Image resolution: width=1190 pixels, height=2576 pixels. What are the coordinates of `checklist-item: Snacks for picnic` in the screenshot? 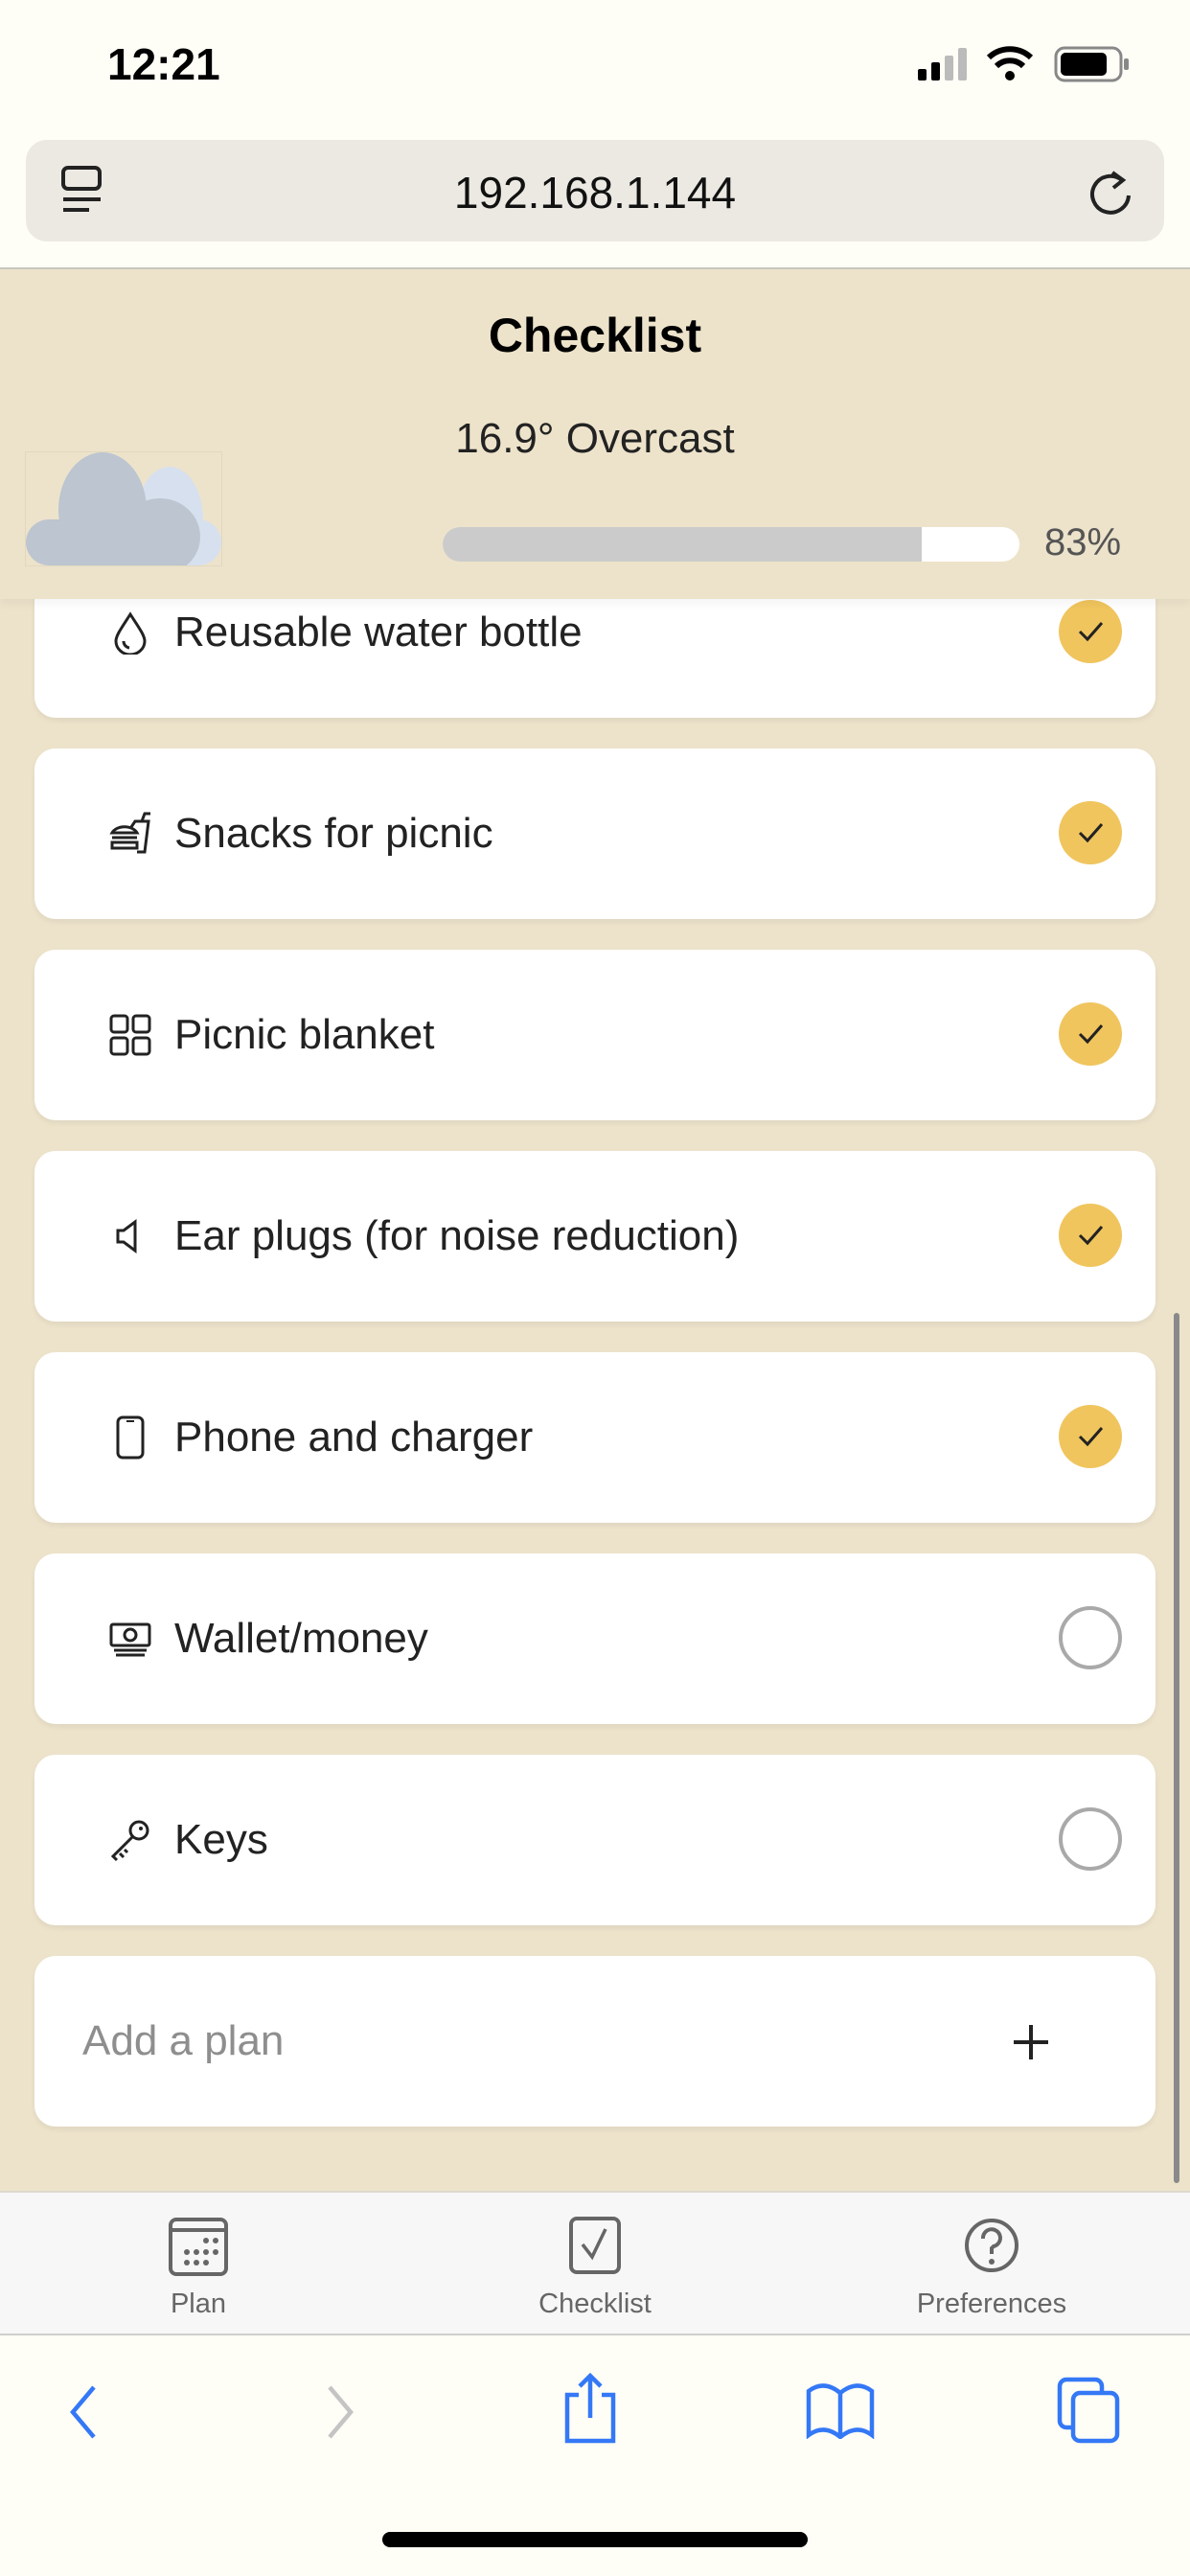 It's located at (595, 833).